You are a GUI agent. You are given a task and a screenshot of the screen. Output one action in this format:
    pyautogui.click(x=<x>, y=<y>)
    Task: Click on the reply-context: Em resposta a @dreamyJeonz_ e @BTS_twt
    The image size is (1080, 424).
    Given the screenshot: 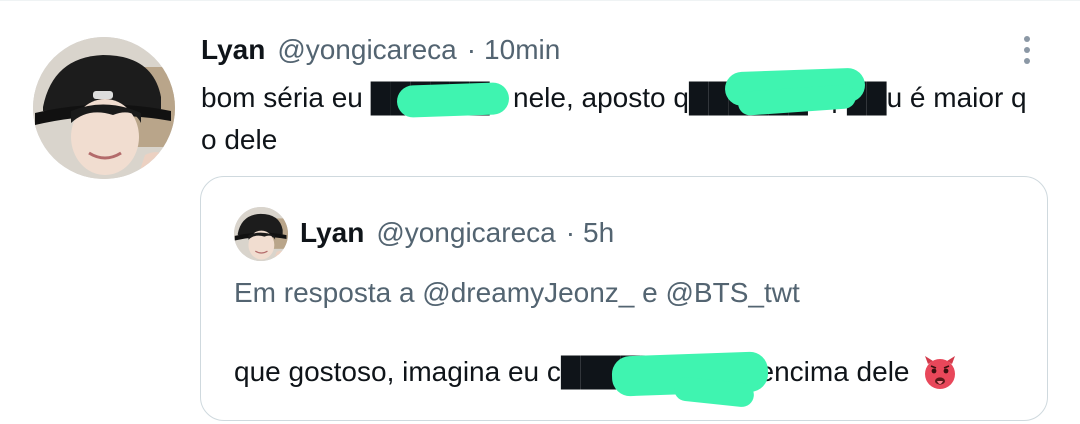 What is the action you would take?
    pyautogui.click(x=517, y=292)
    